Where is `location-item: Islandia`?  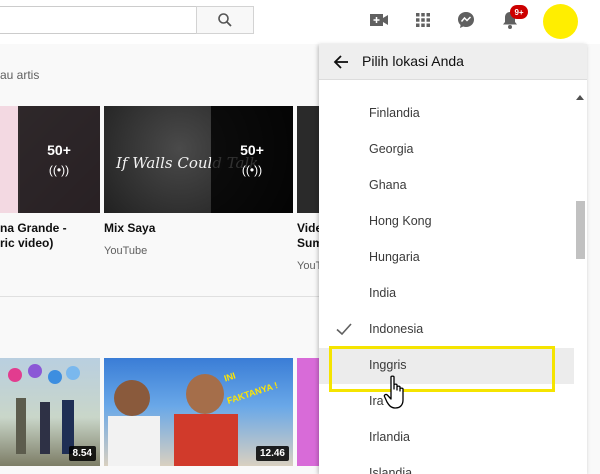
location-item: Islandia is located at coordinates (446, 465).